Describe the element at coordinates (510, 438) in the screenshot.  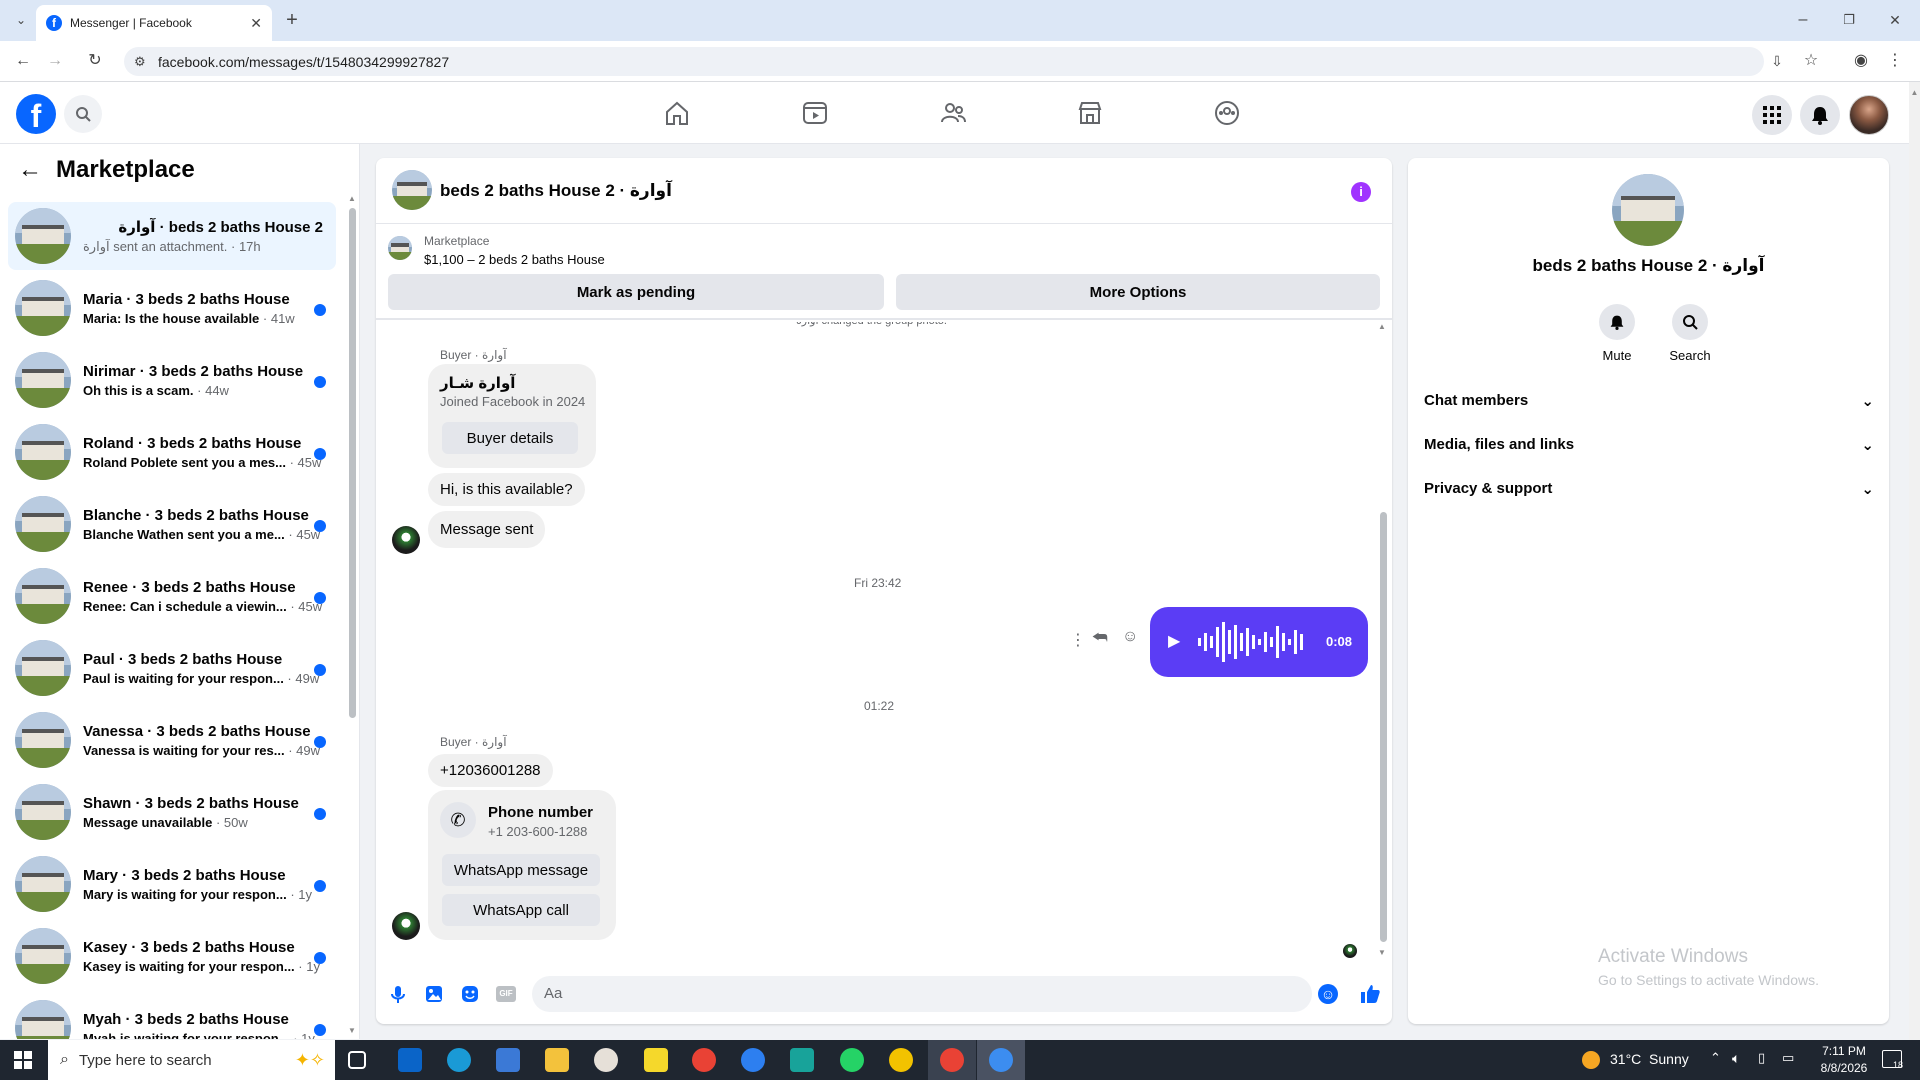
I see `buyer-details-button: Buyer details` at that location.